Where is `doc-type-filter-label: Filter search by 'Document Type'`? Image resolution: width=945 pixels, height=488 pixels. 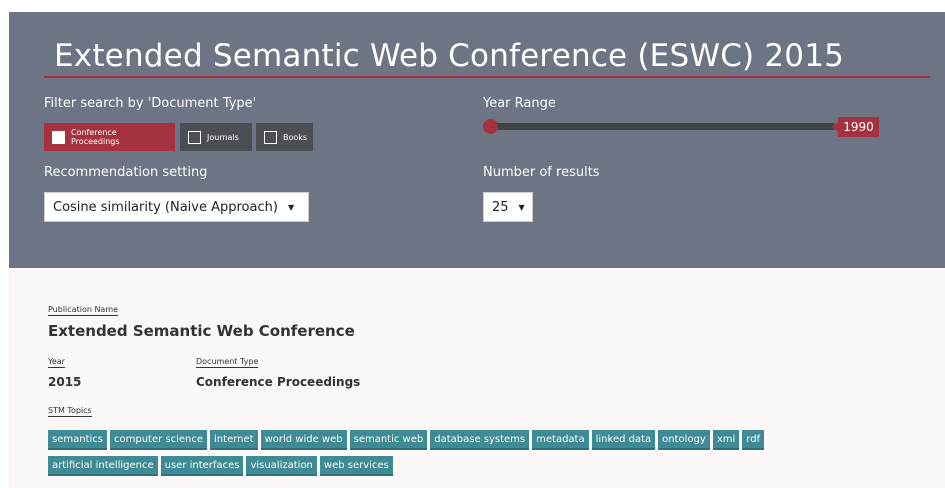 doc-type-filter-label: Filter search by 'Document Type' is located at coordinates (150, 103).